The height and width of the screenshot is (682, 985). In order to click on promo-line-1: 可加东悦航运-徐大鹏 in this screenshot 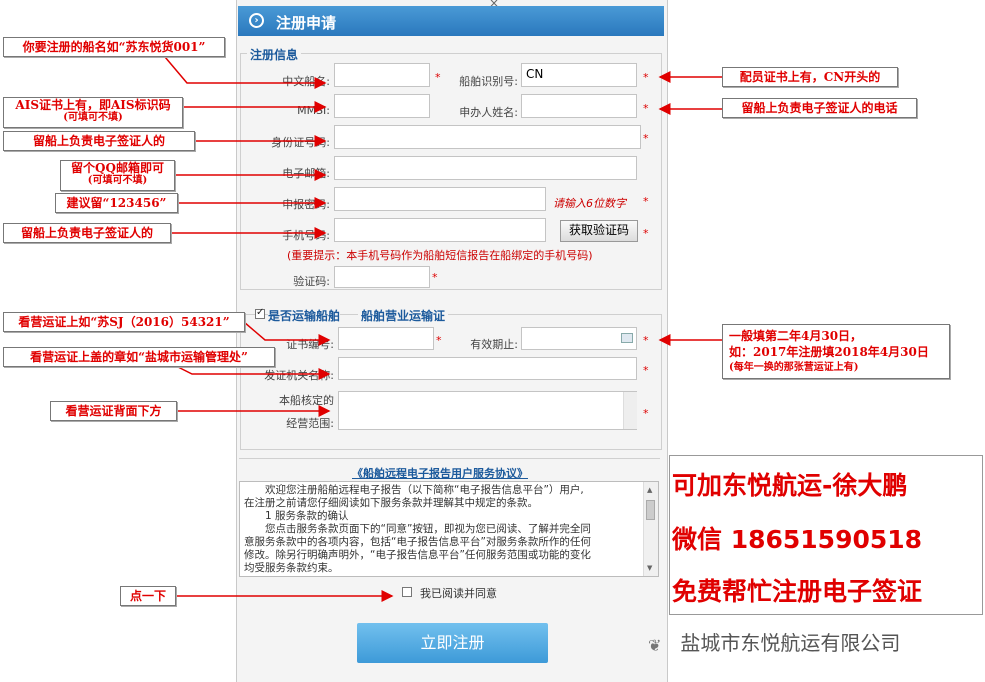, I will do `click(790, 485)`.